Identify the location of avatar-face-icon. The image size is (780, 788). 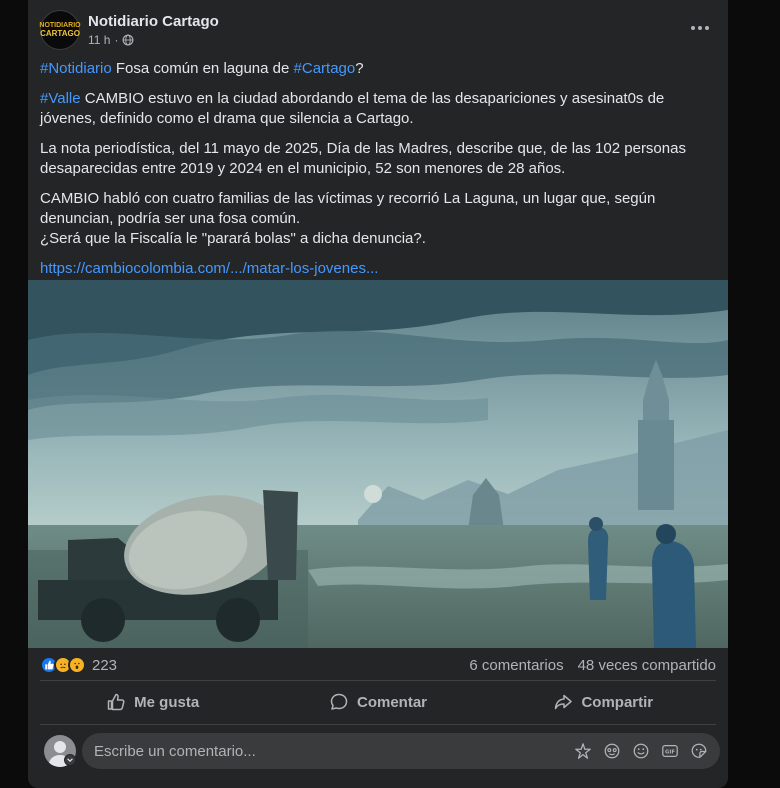
(612, 751).